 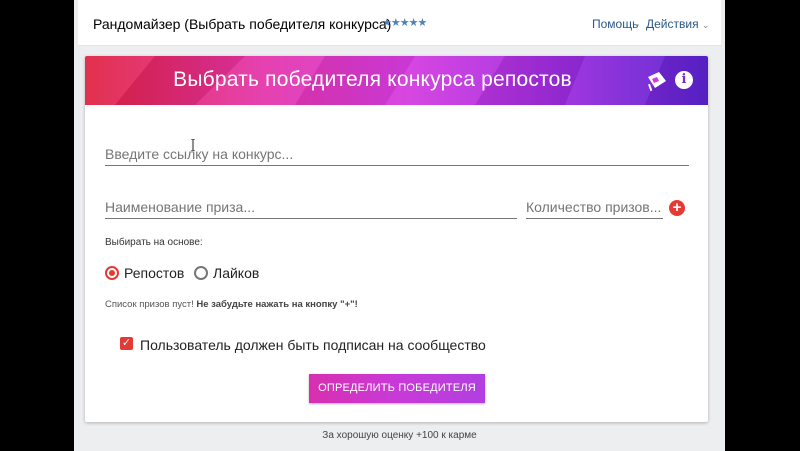 What do you see at coordinates (193, 145) in the screenshot?
I see `text-cursor-icon` at bounding box center [193, 145].